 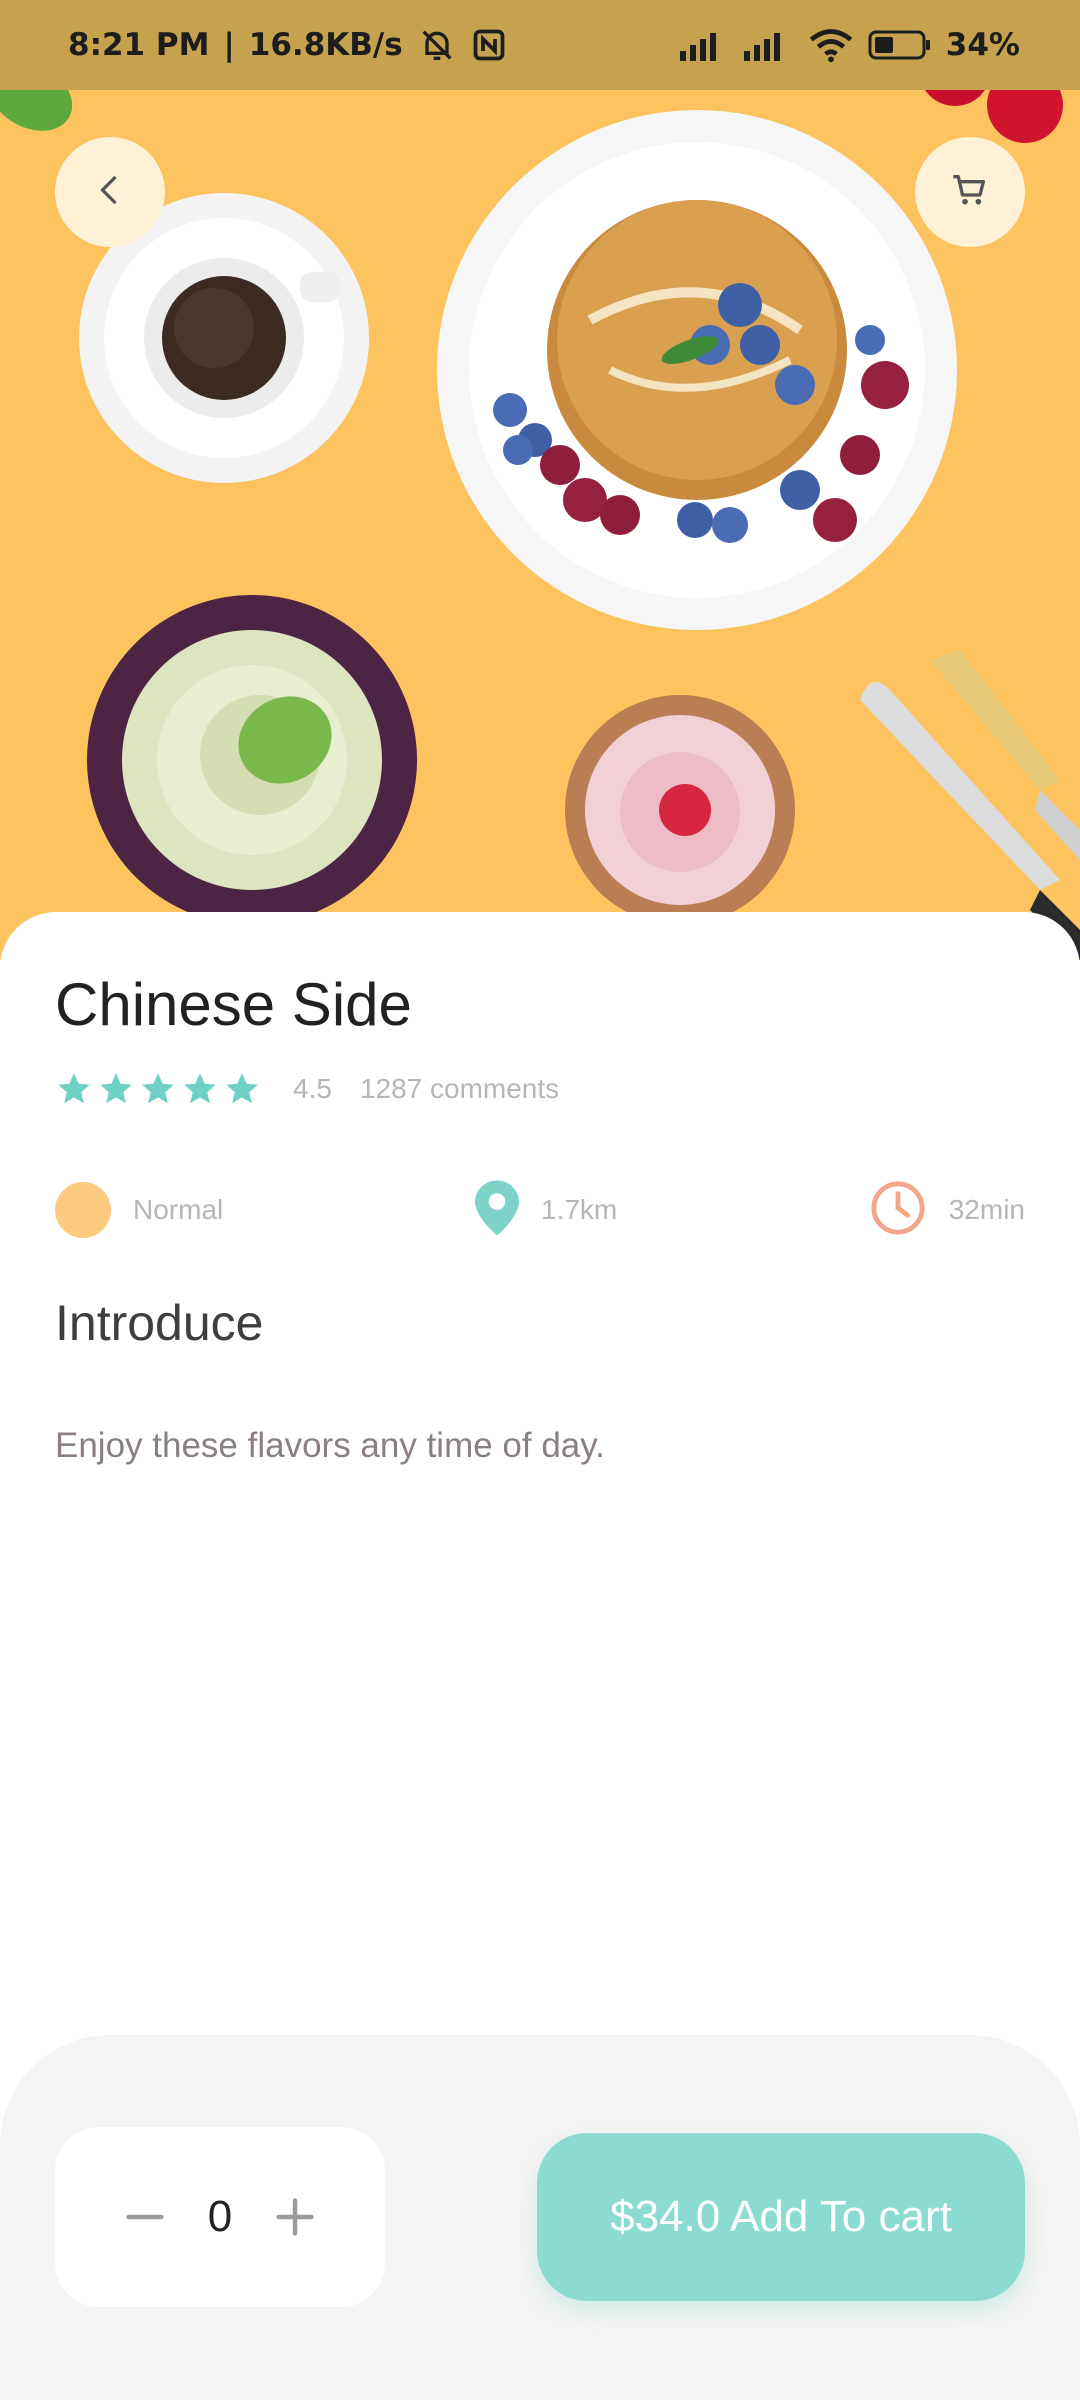 I want to click on time-label: 32min, so click(x=986, y=1209).